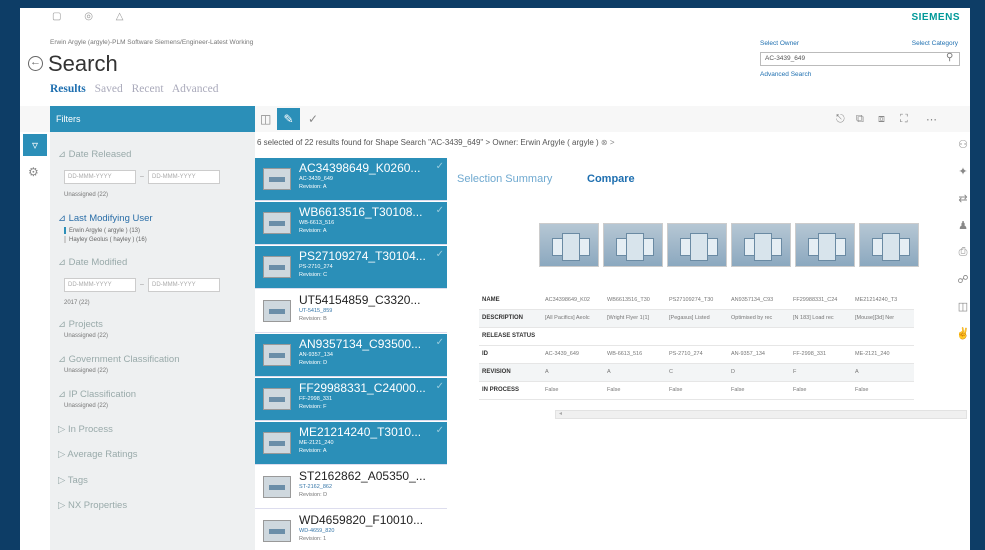 This screenshot has height=550, width=985. What do you see at coordinates (963, 232) in the screenshot?
I see `people-icon: ♟` at bounding box center [963, 232].